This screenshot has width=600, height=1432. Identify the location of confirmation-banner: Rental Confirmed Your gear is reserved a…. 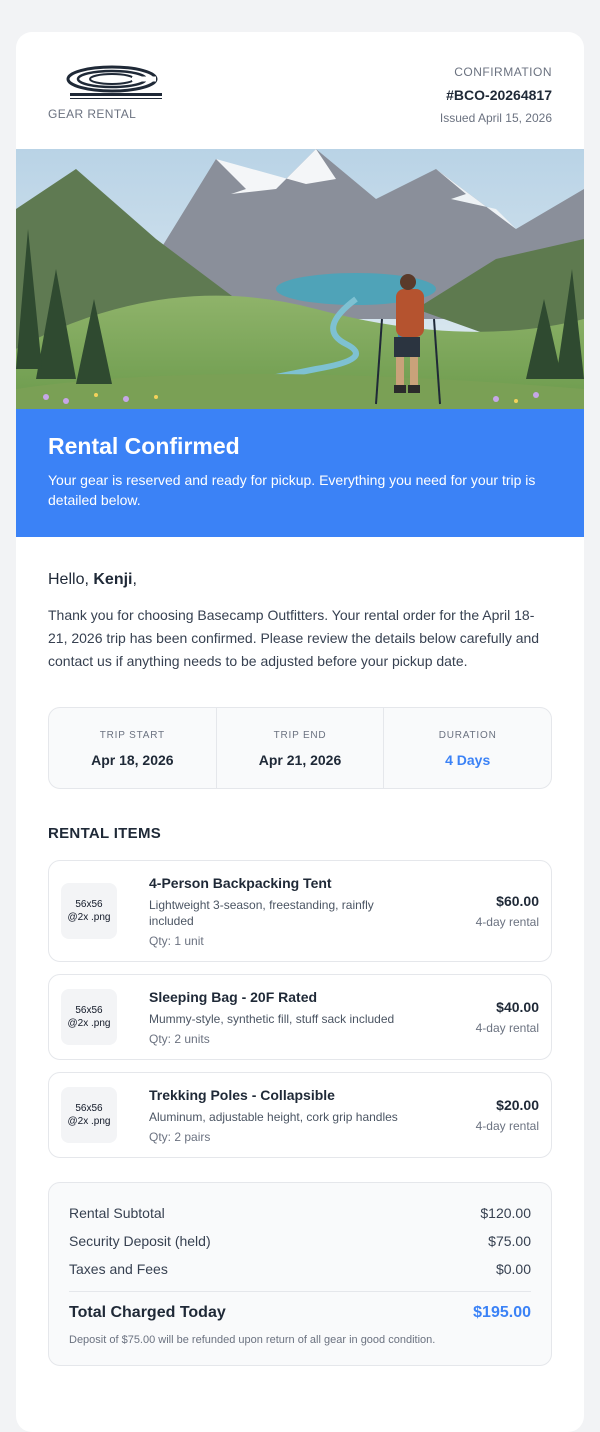
(300, 473).